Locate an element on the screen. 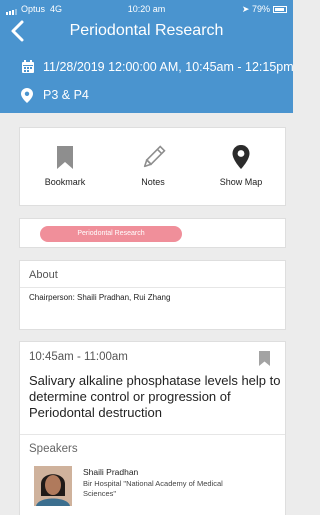  map-pin-icon is located at coordinates (241, 157).